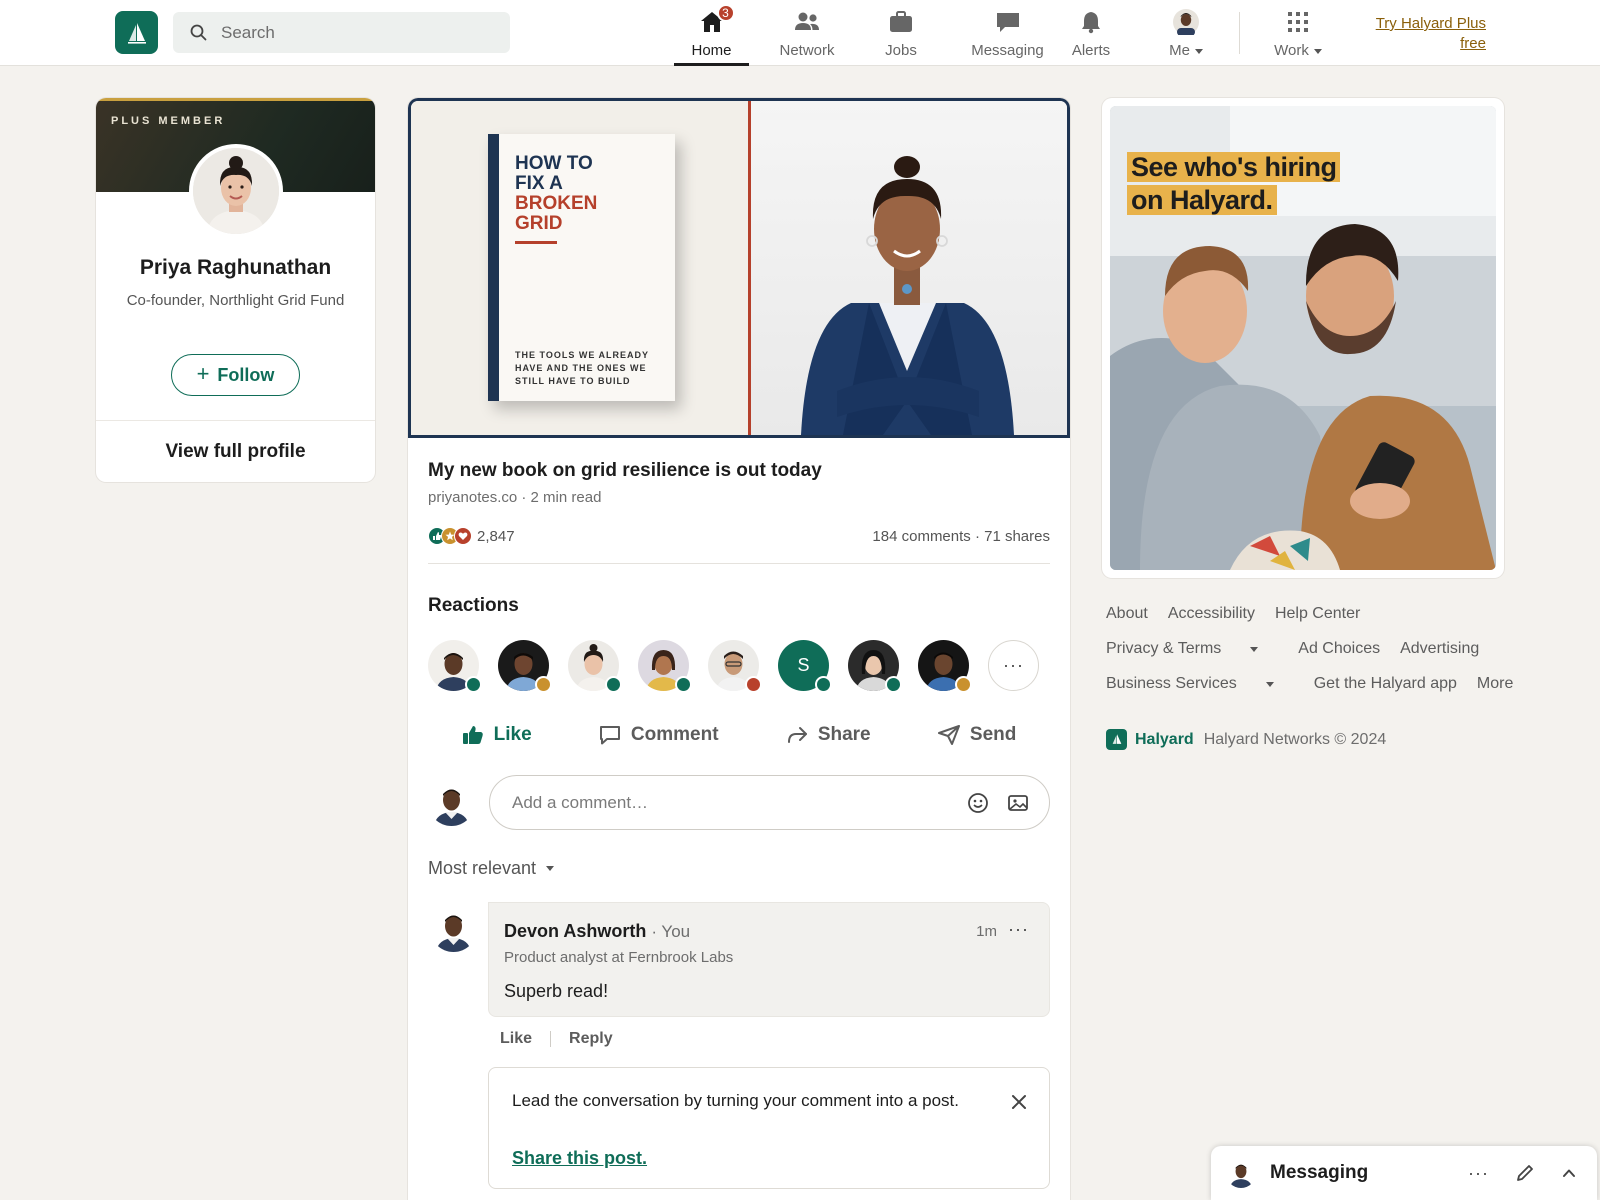 The image size is (1600, 1200). Describe the element at coordinates (235, 451) in the screenshot. I see `view-full-profile-button: View full profile` at that location.